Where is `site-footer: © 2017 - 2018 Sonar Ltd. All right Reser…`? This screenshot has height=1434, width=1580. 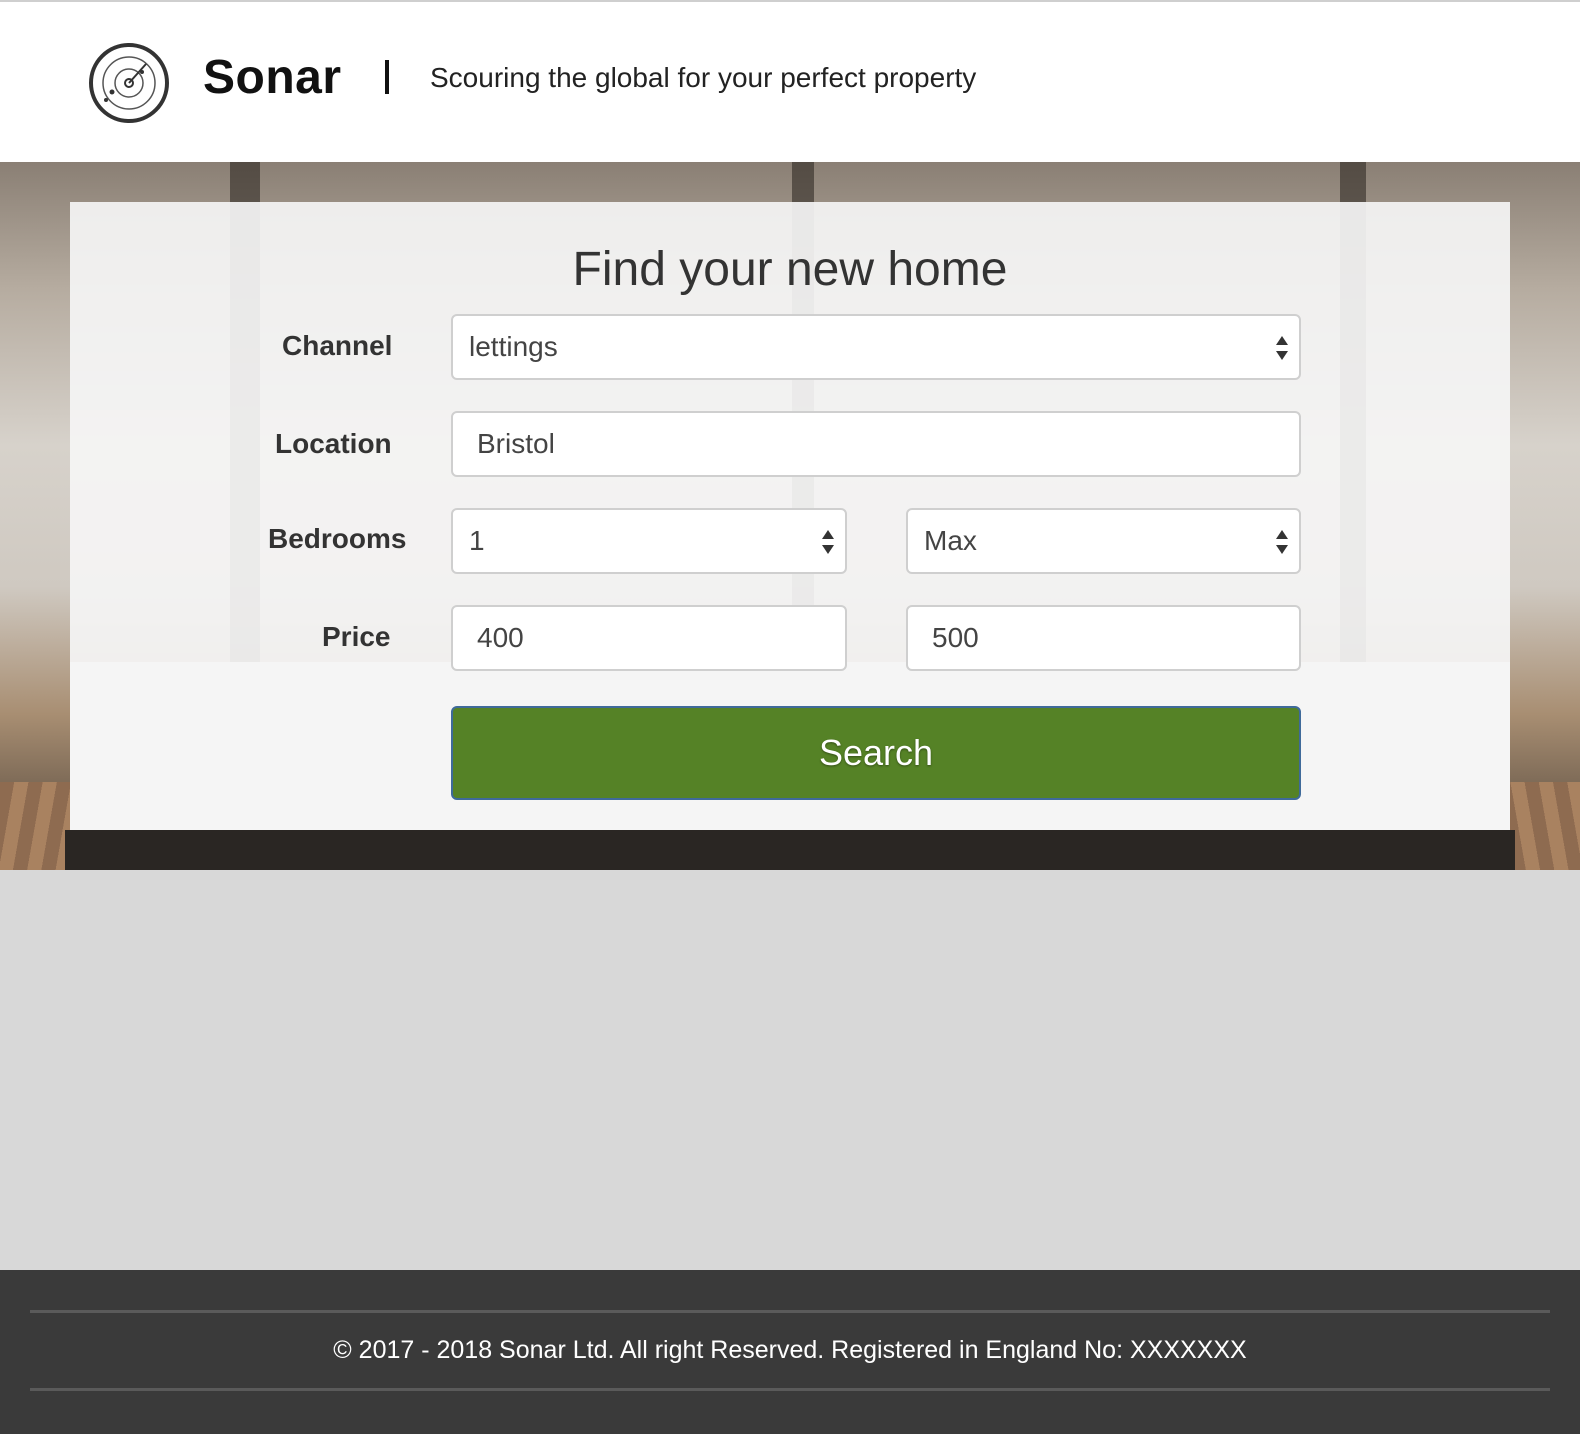
site-footer: © 2017 - 2018 Sonar Ltd. All right Reser… is located at coordinates (790, 1352).